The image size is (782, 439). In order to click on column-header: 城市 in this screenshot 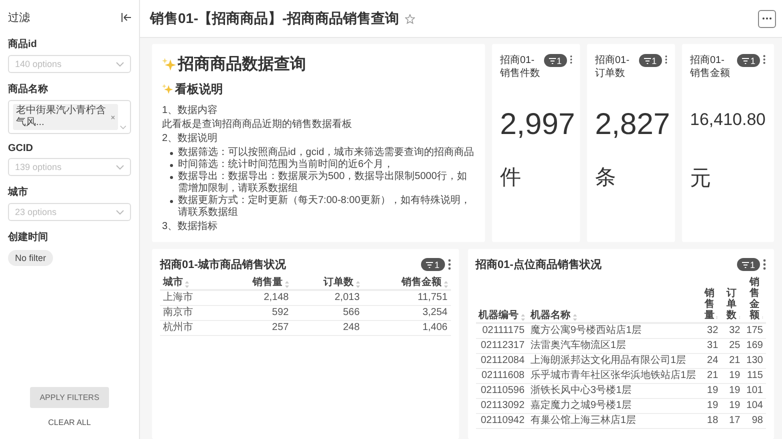, I will do `click(190, 283)`.